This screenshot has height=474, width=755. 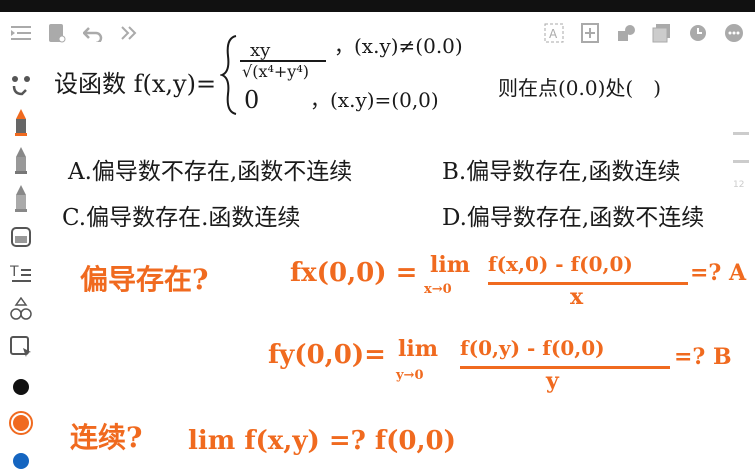 What do you see at coordinates (410, 375) in the screenshot?
I see `note-fy-sub: y→0` at bounding box center [410, 375].